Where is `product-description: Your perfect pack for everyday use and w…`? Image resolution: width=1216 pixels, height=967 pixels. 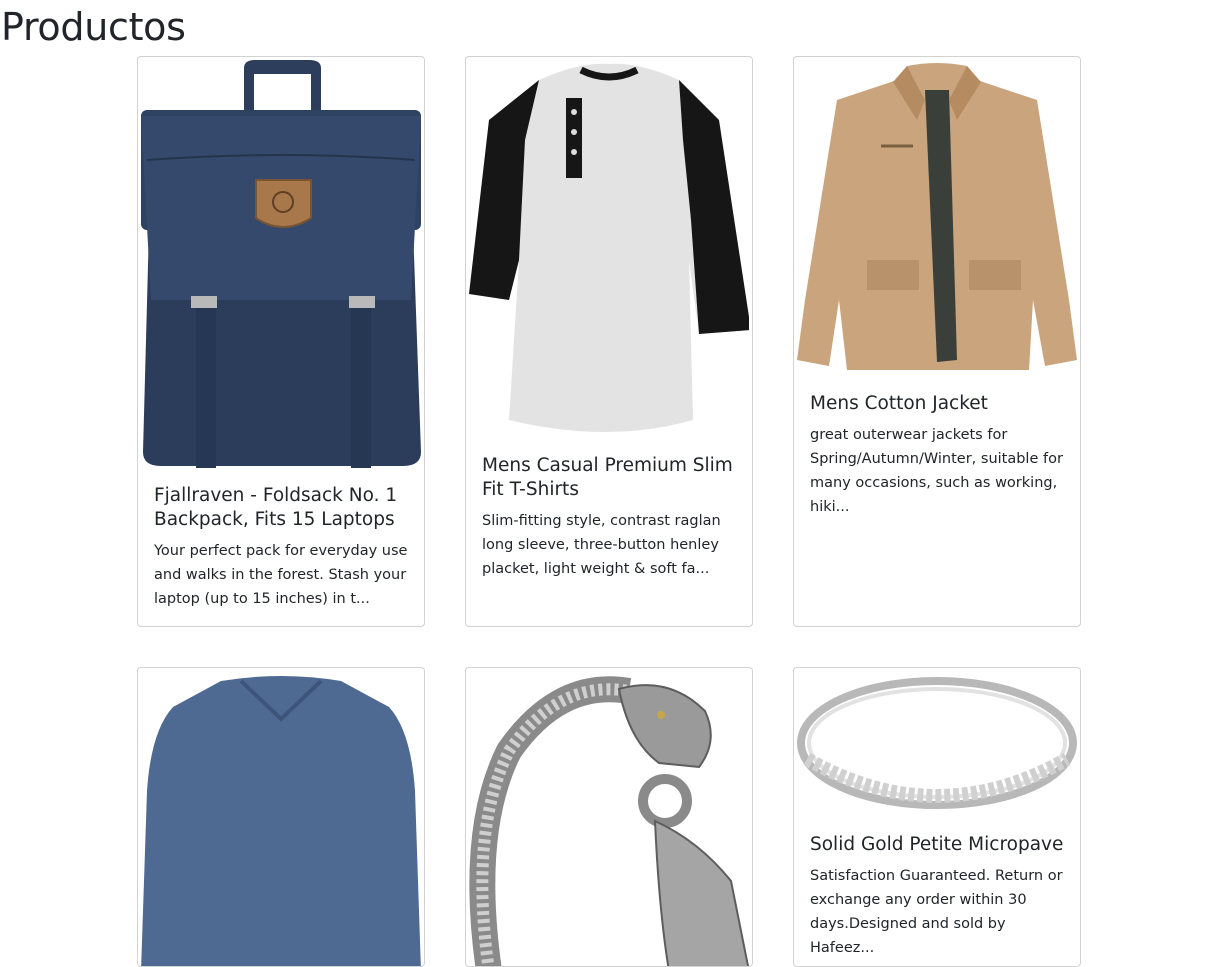 product-description: Your perfect pack for everyday use and w… is located at coordinates (281, 575).